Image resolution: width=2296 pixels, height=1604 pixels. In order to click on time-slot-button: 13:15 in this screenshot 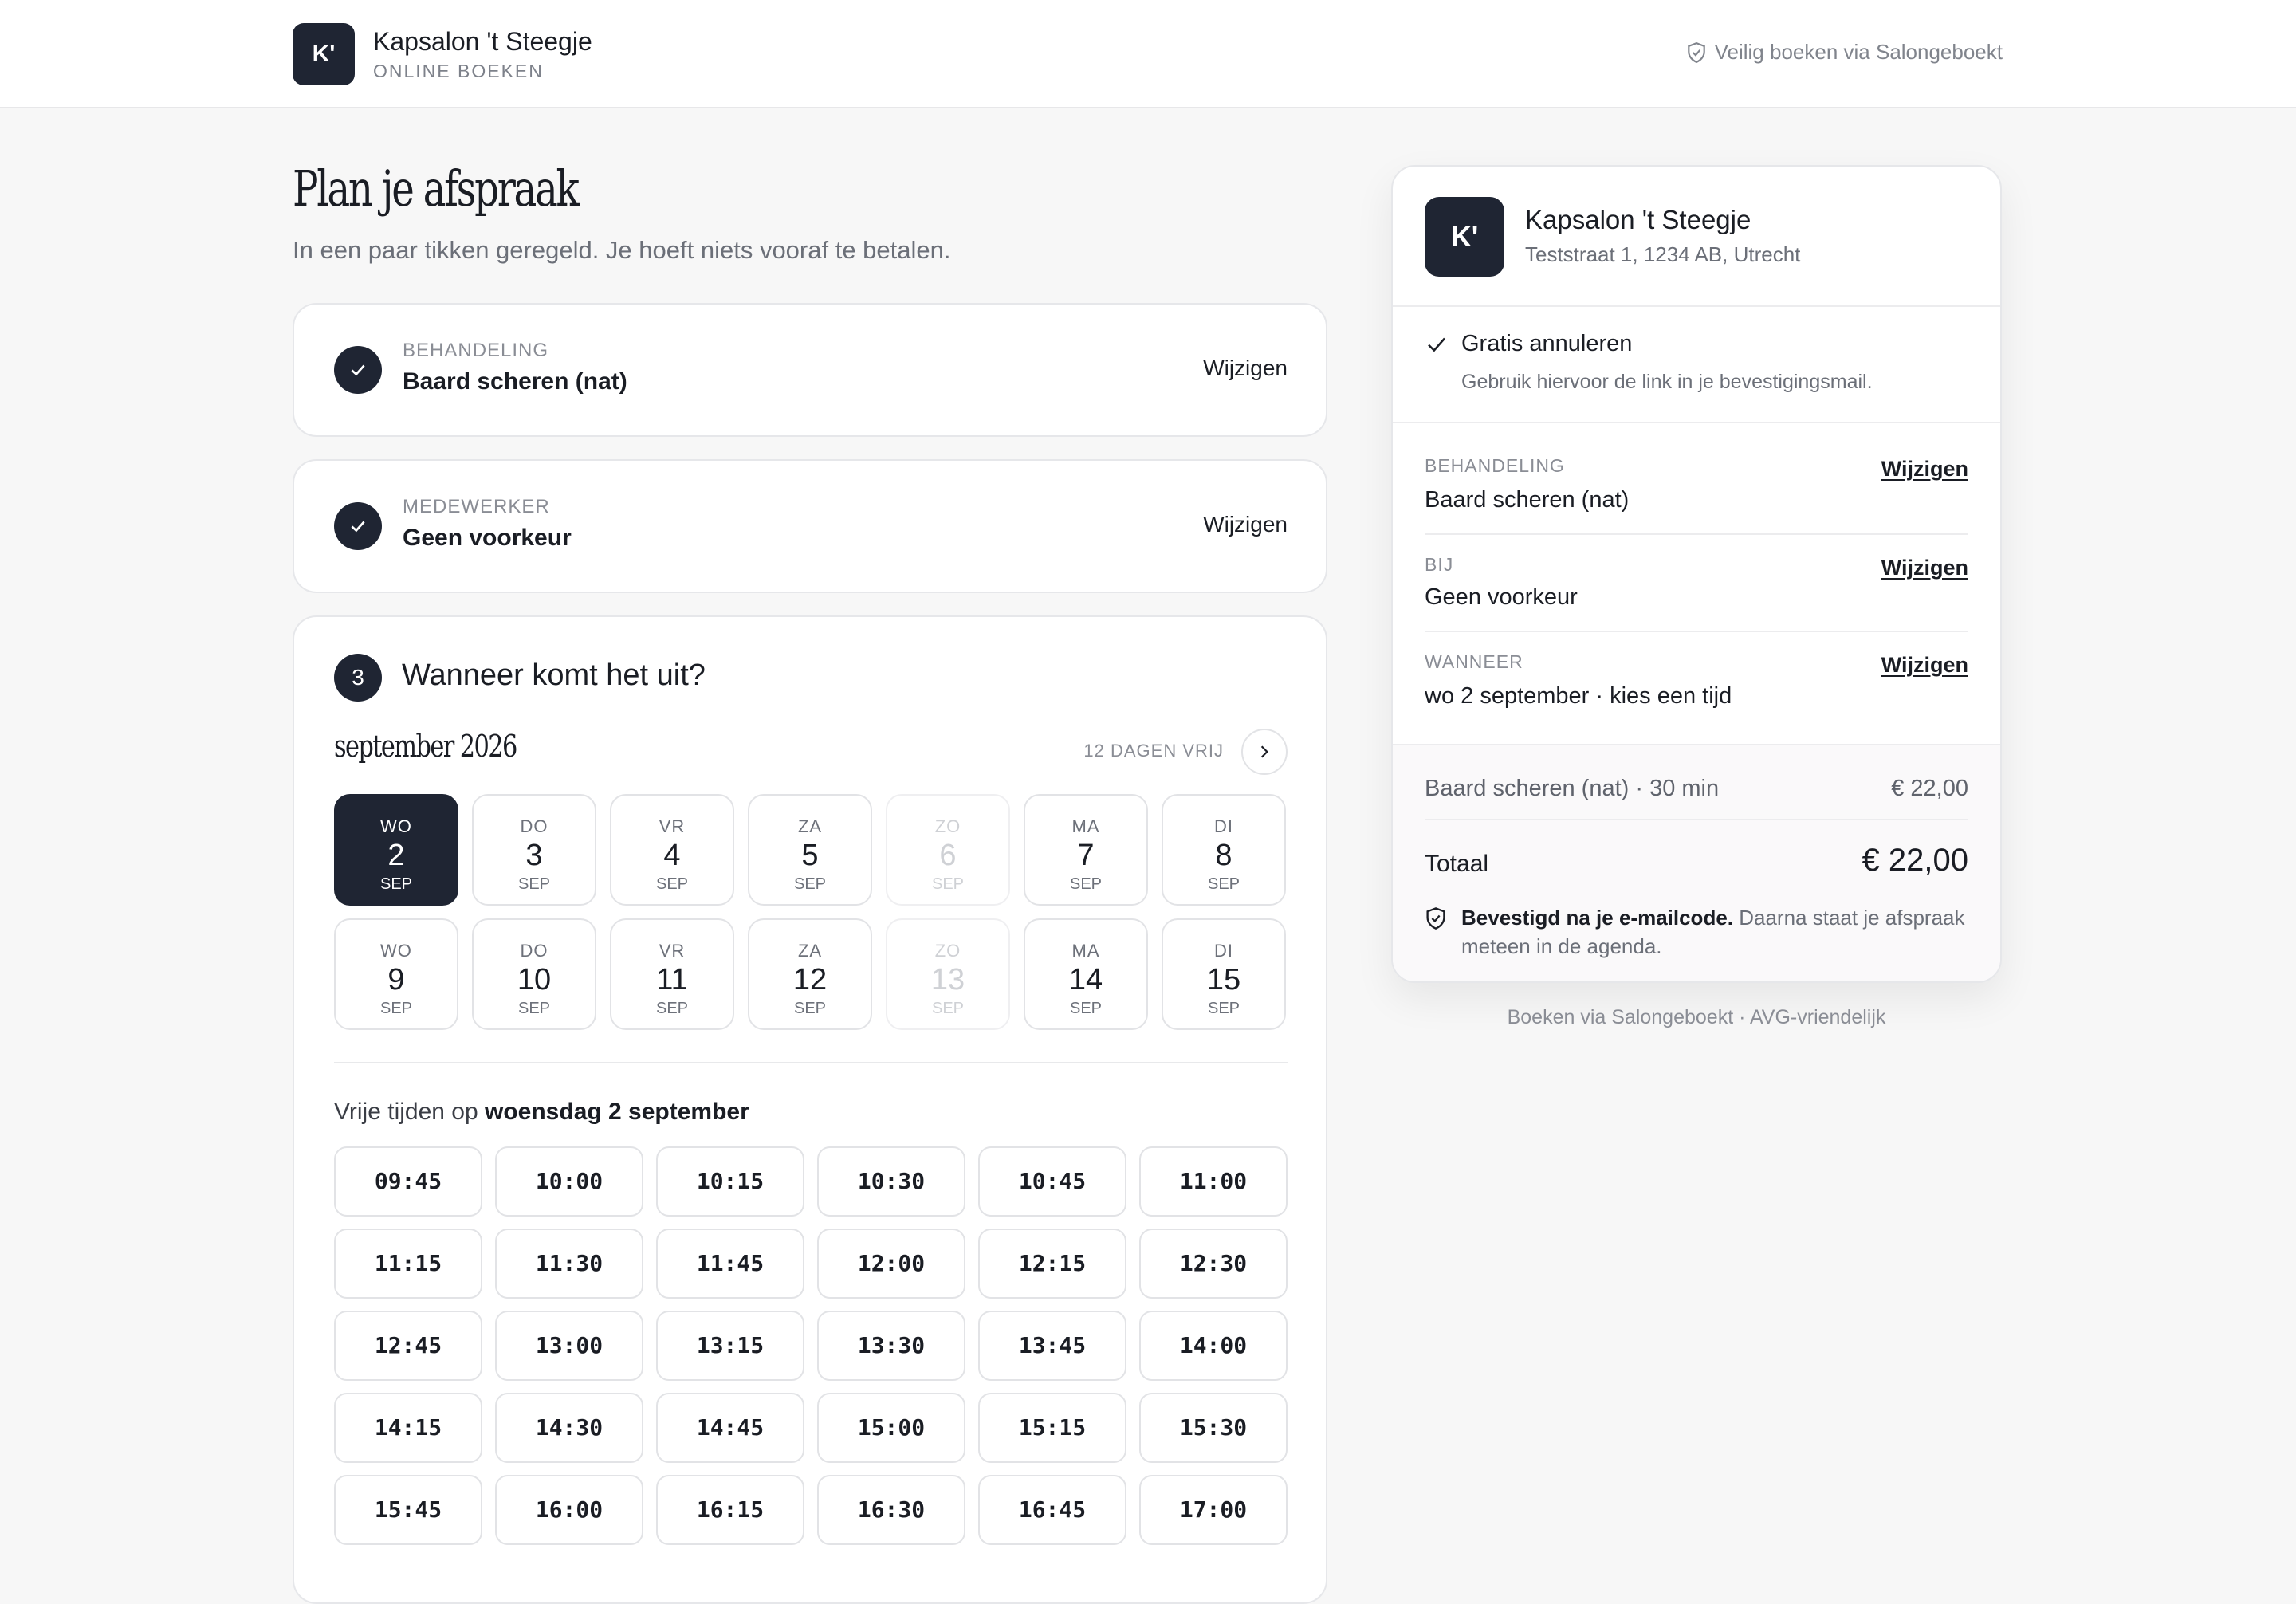, I will do `click(730, 1346)`.